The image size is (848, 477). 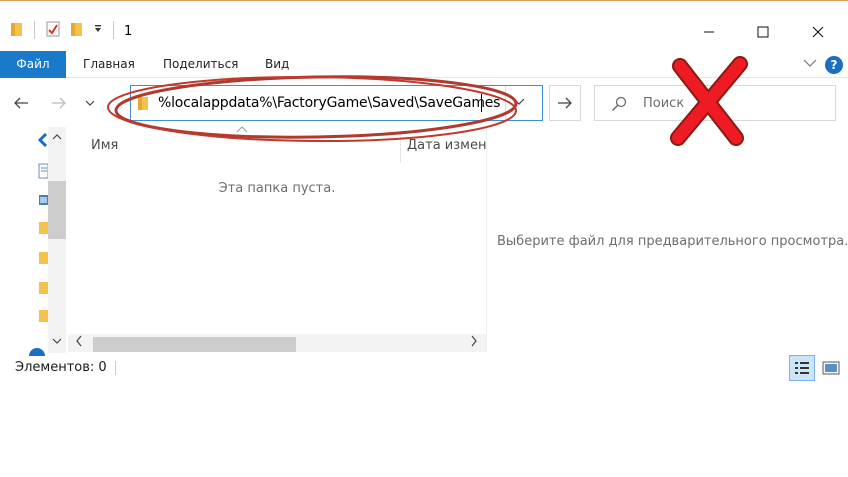 I want to click on pictures-icon, so click(x=43, y=201).